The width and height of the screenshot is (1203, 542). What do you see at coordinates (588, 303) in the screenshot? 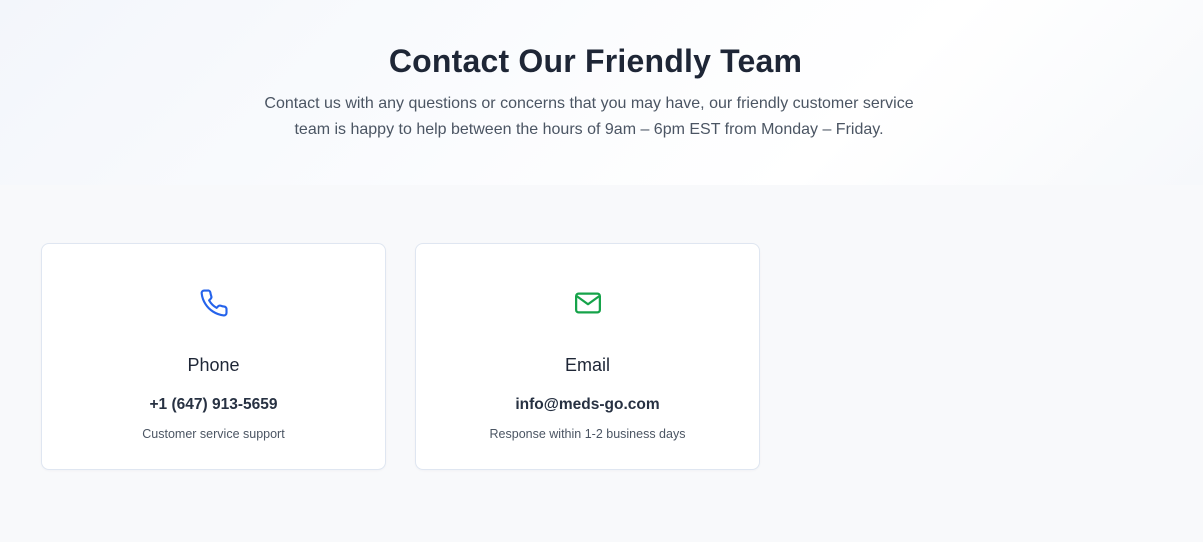
I see `mail-icon` at bounding box center [588, 303].